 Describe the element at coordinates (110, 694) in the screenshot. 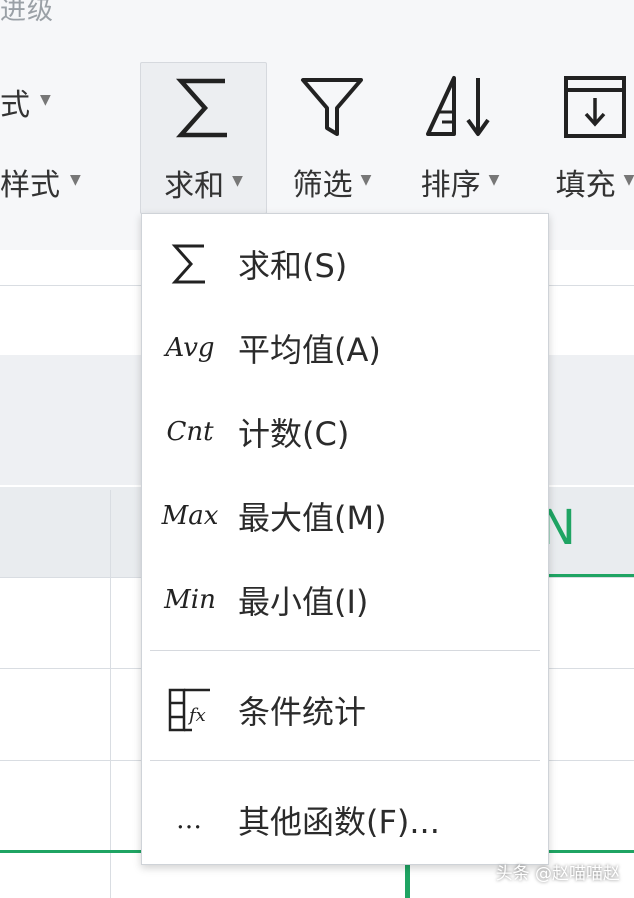

I see `grid-line` at that location.